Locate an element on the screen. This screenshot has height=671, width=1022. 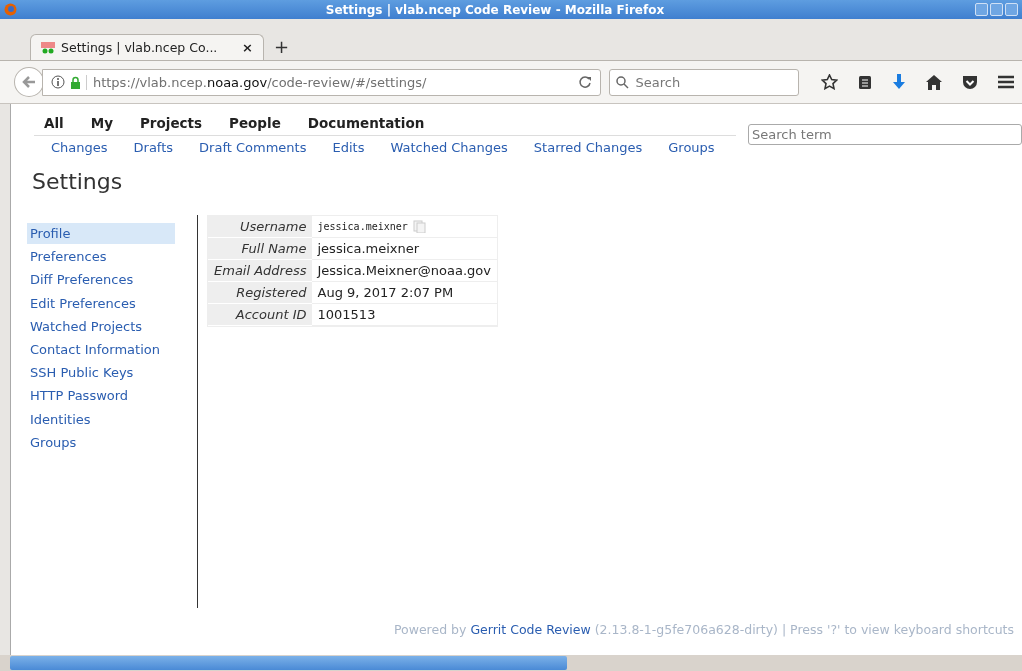
home-icon is located at coordinates (934, 82).